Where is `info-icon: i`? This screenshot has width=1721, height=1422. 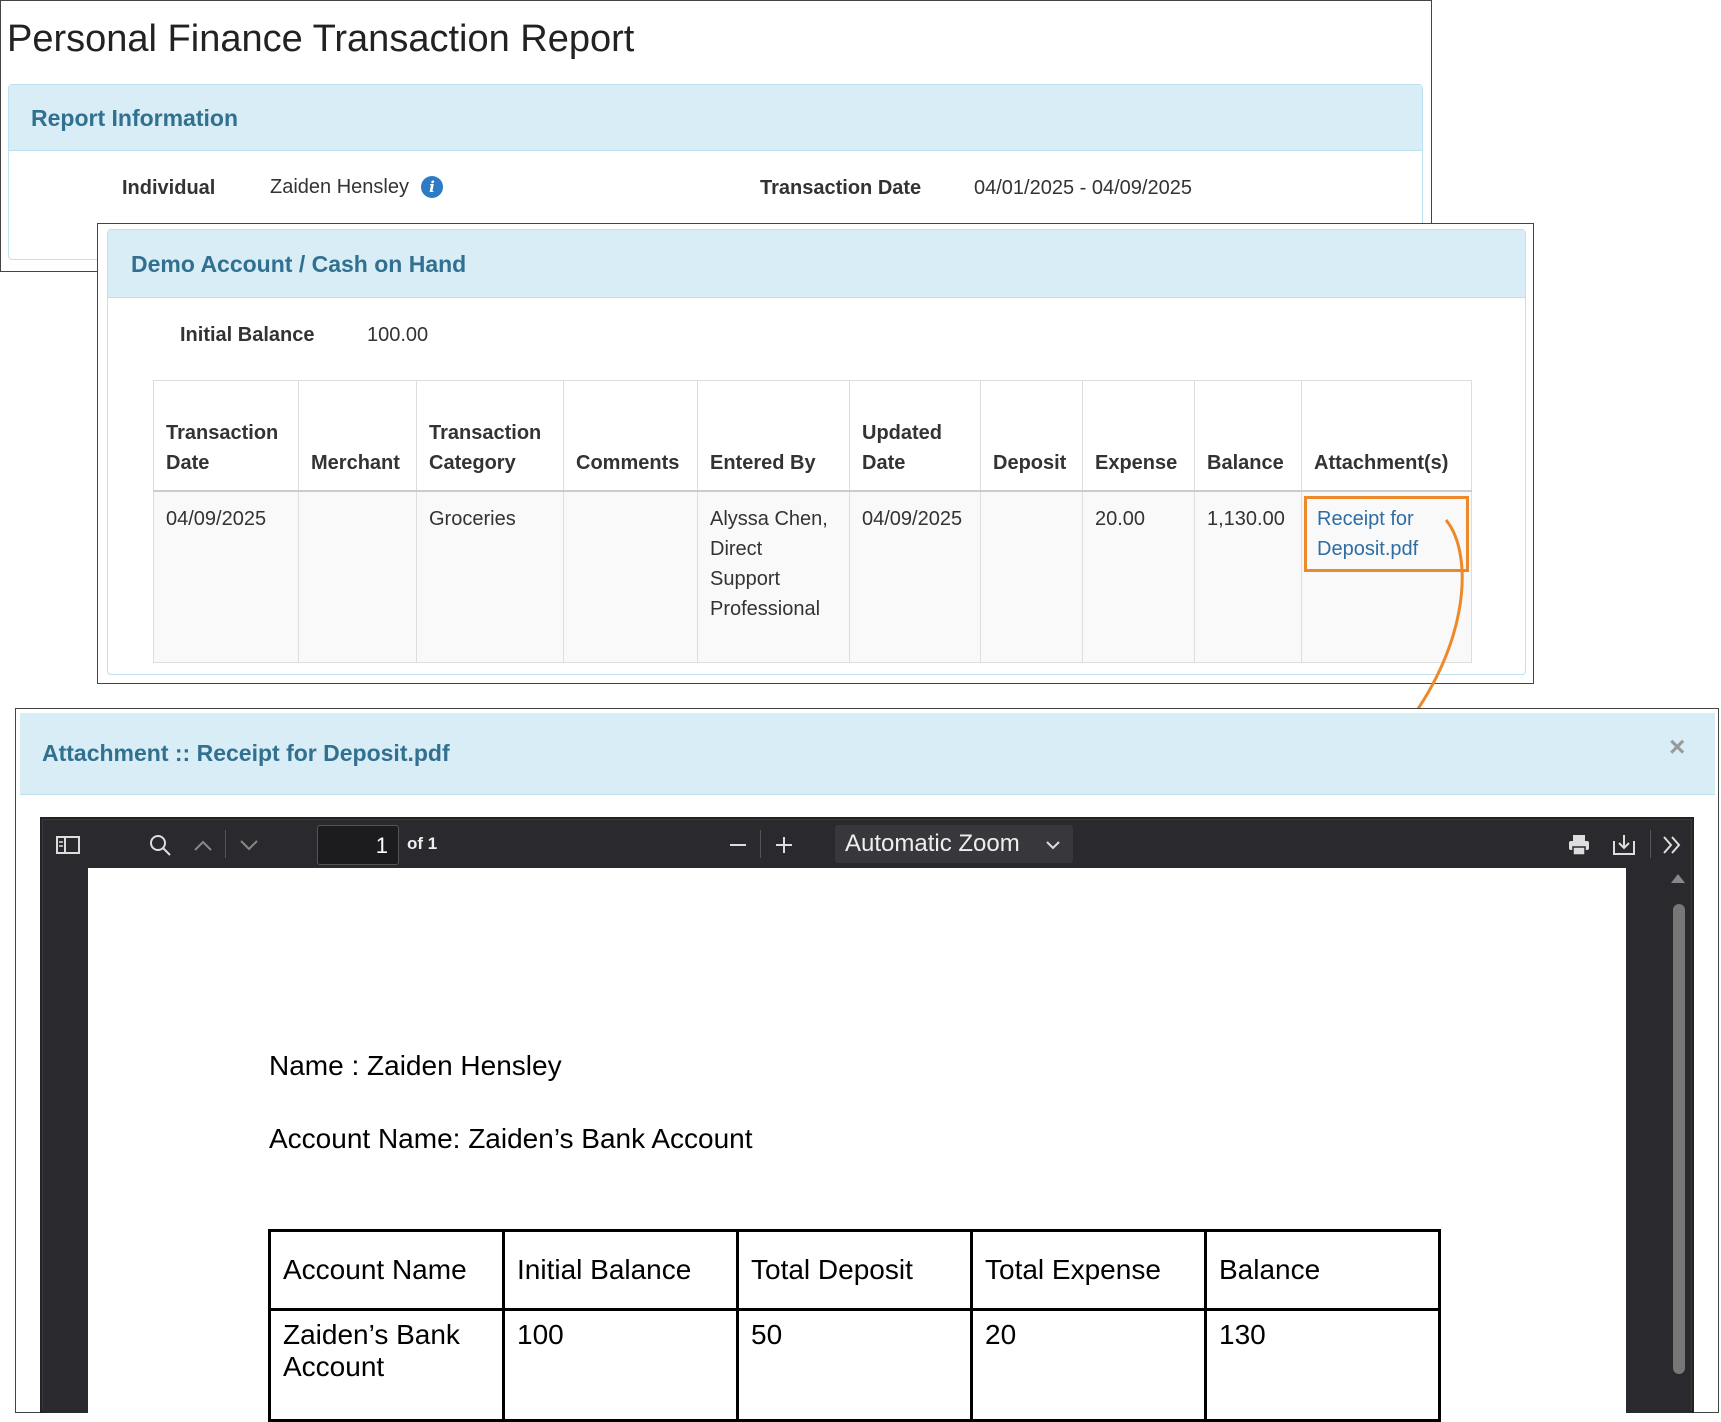
info-icon: i is located at coordinates (432, 187).